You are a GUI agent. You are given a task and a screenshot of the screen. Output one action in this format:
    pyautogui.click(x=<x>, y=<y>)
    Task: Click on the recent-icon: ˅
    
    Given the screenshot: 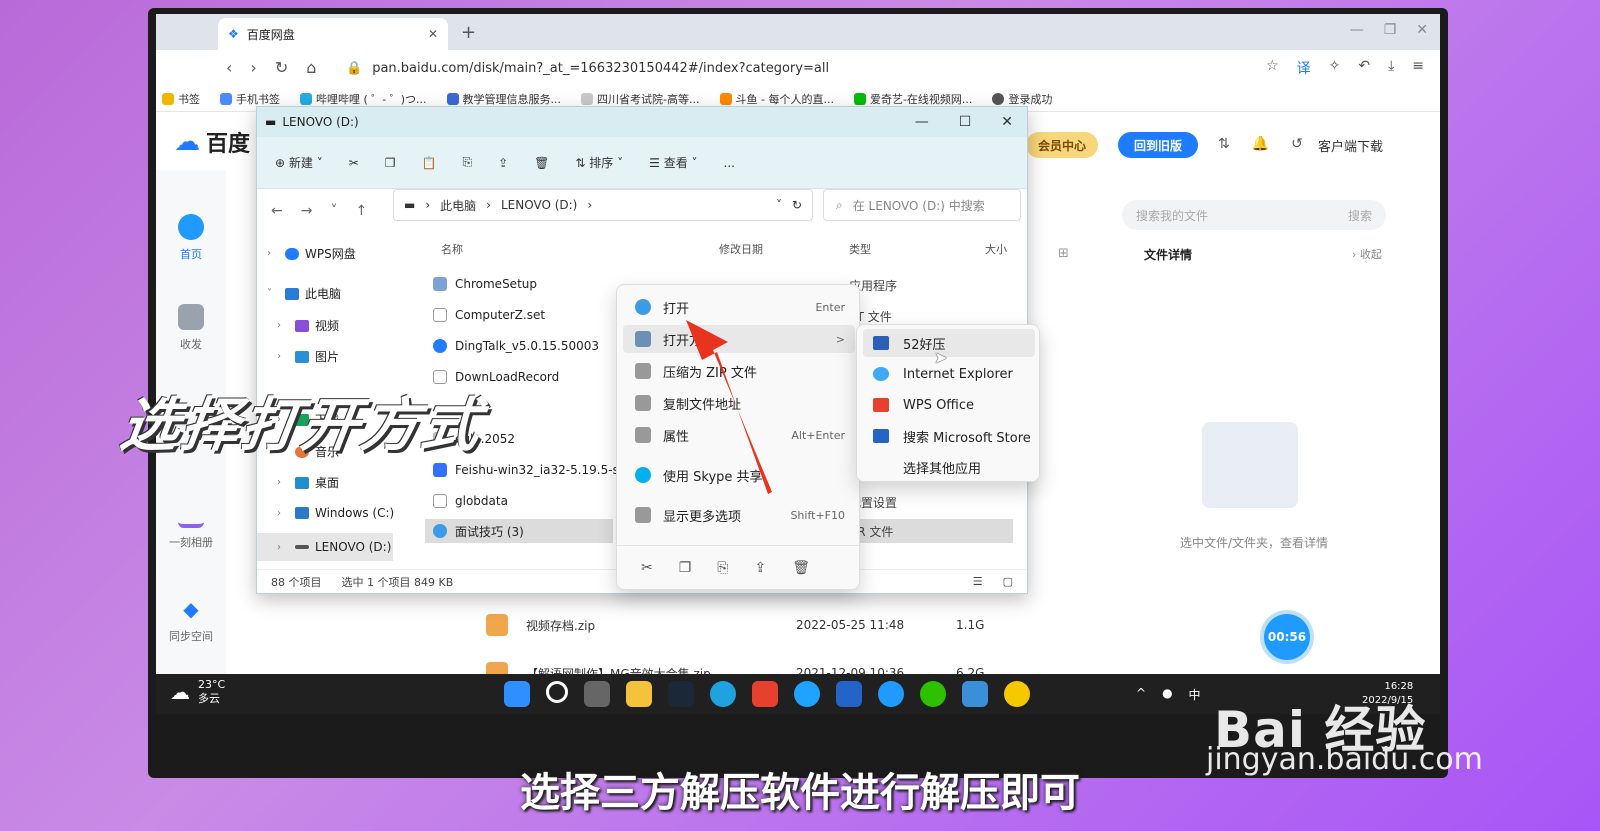 What is the action you would take?
    pyautogui.click(x=333, y=211)
    